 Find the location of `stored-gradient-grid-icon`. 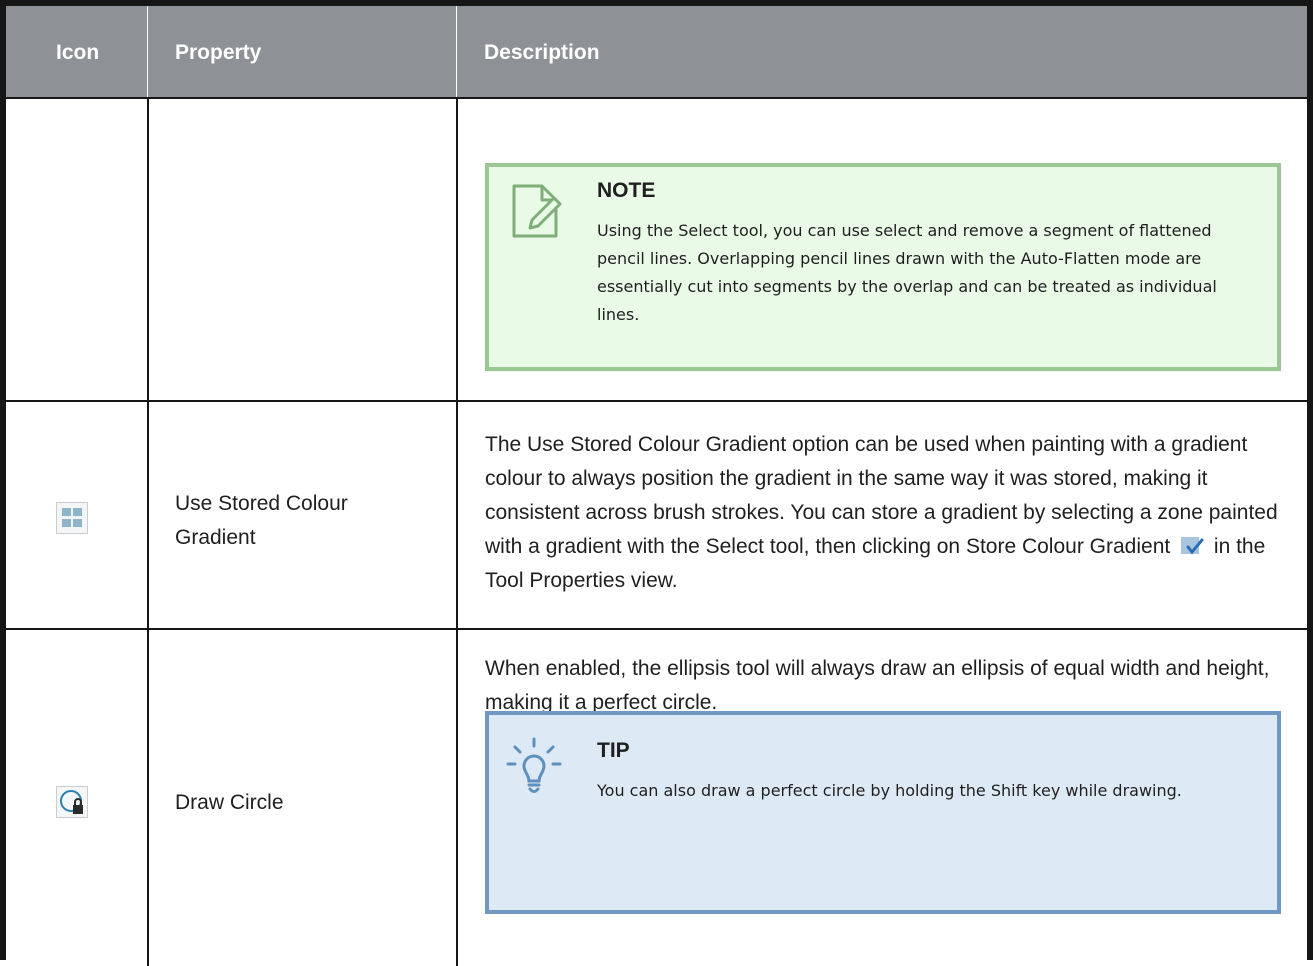

stored-gradient-grid-icon is located at coordinates (72, 518).